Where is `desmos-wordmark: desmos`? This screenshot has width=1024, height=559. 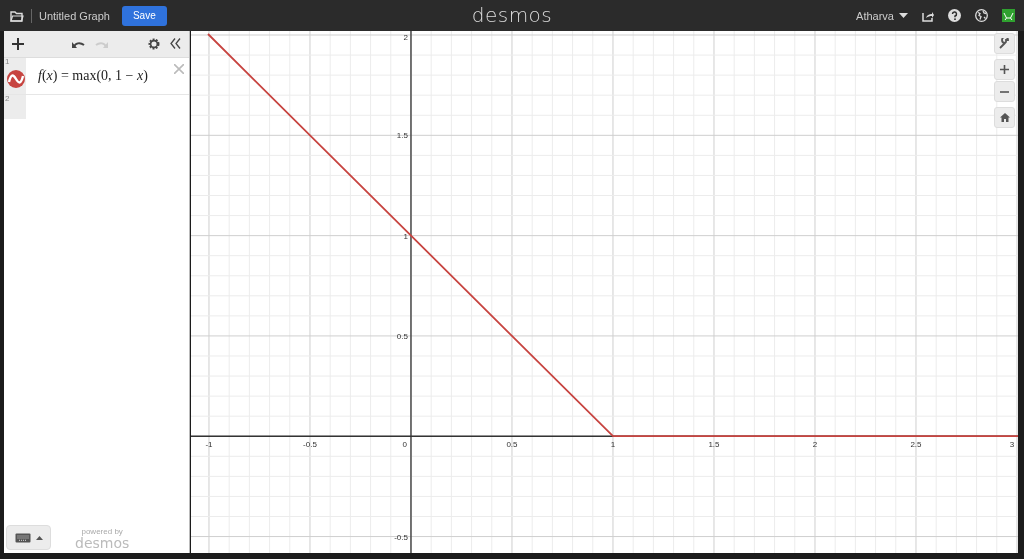
desmos-wordmark: desmos is located at coordinates (102, 543).